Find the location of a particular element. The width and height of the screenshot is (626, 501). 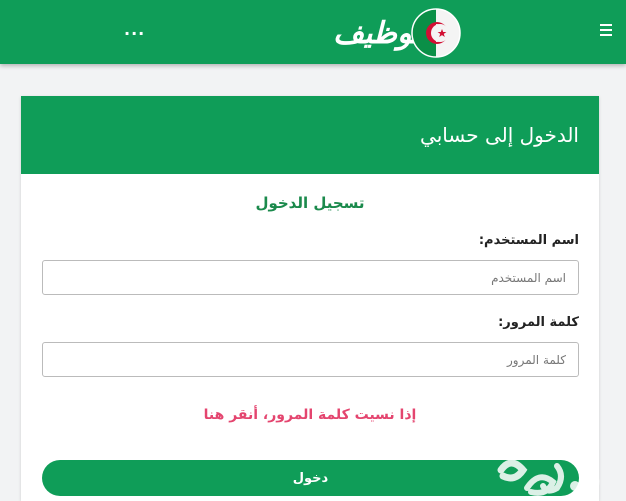

password-input is located at coordinates (310, 359).